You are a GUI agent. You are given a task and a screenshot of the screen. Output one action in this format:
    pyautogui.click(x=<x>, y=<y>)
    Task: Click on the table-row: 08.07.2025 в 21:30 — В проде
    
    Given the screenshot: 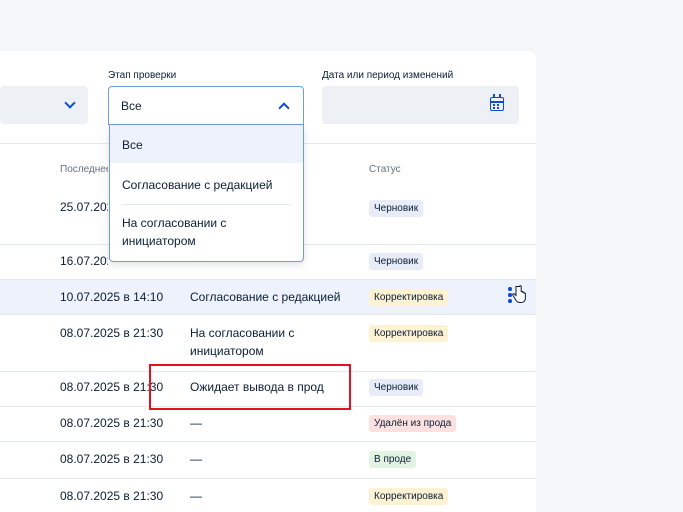 What is the action you would take?
    pyautogui.click(x=268, y=460)
    